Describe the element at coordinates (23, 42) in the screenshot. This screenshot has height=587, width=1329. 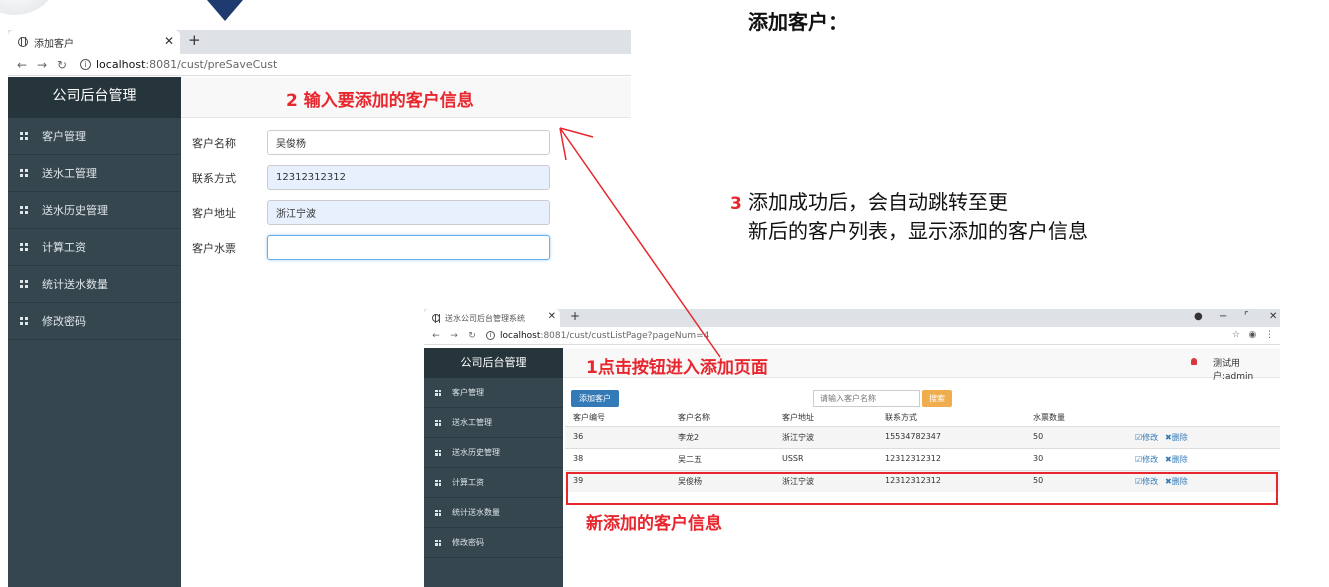
I see `globe-icon` at that location.